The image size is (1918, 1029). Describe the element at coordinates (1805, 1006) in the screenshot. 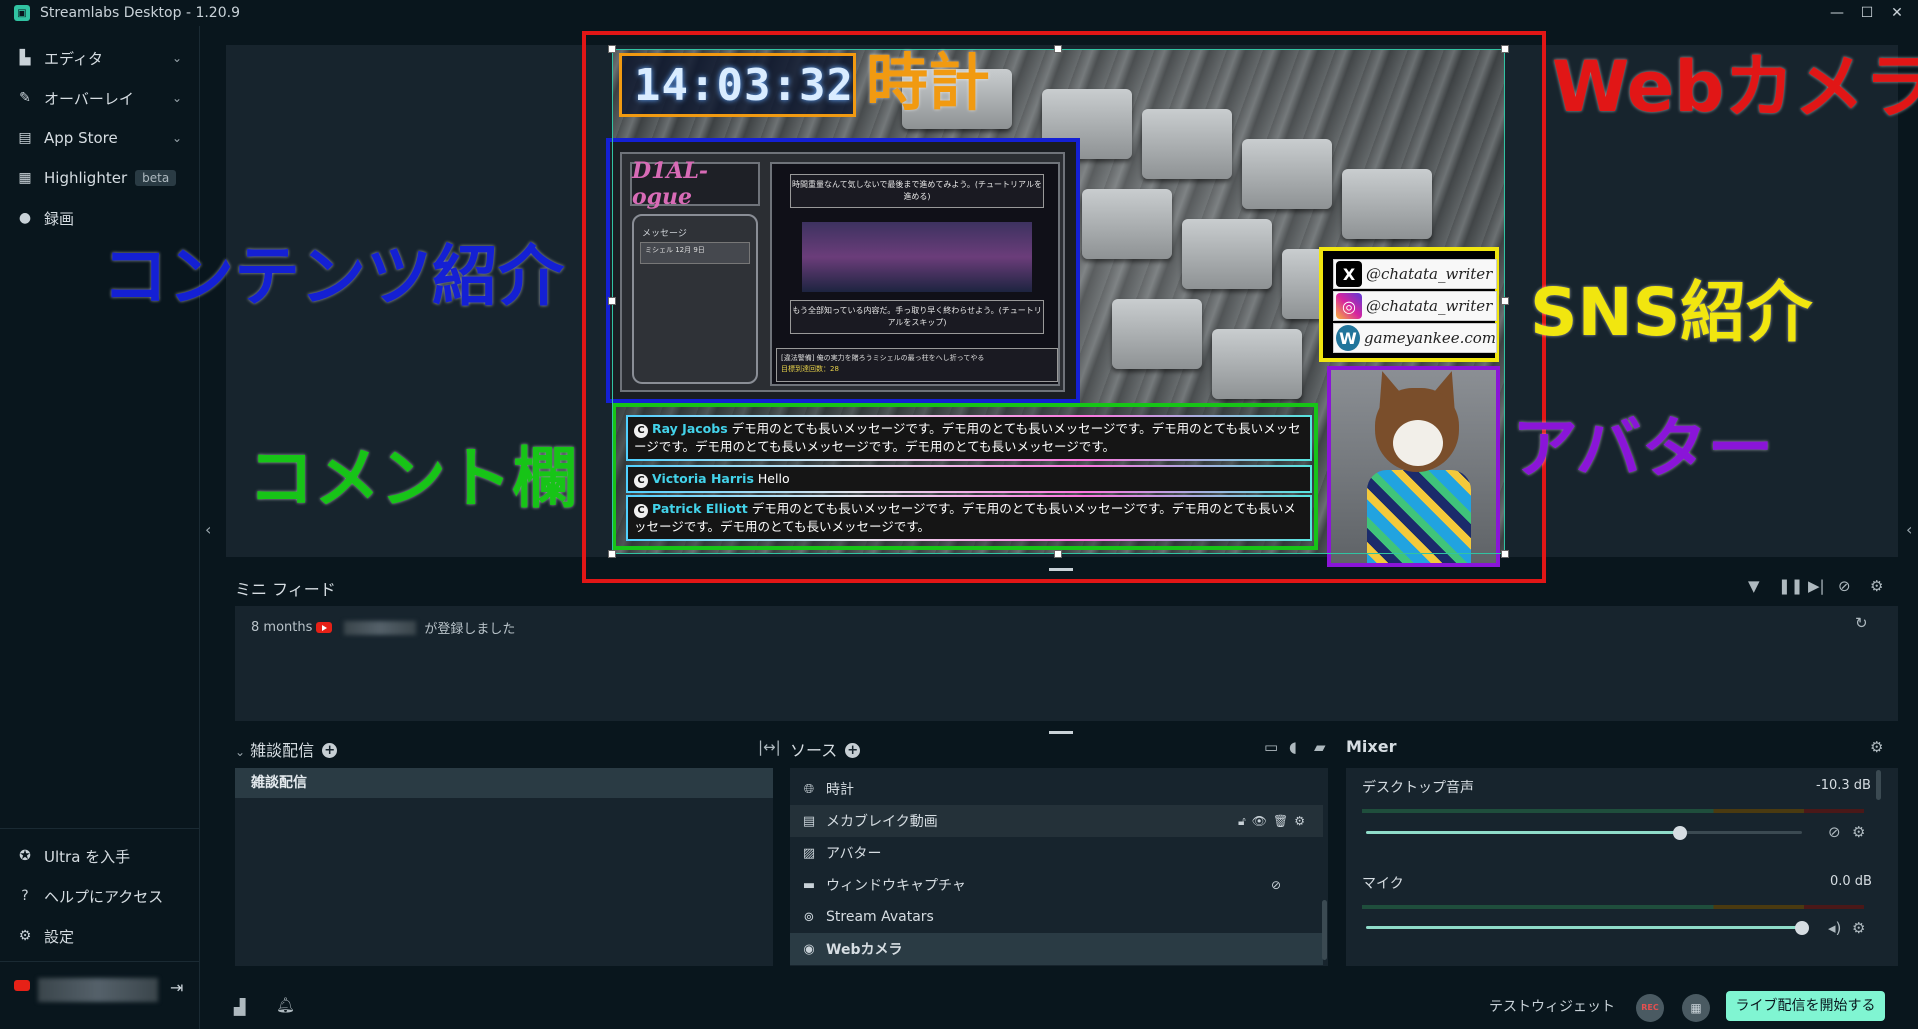

I see `go-live-button: ライブ配信を開始する` at that location.